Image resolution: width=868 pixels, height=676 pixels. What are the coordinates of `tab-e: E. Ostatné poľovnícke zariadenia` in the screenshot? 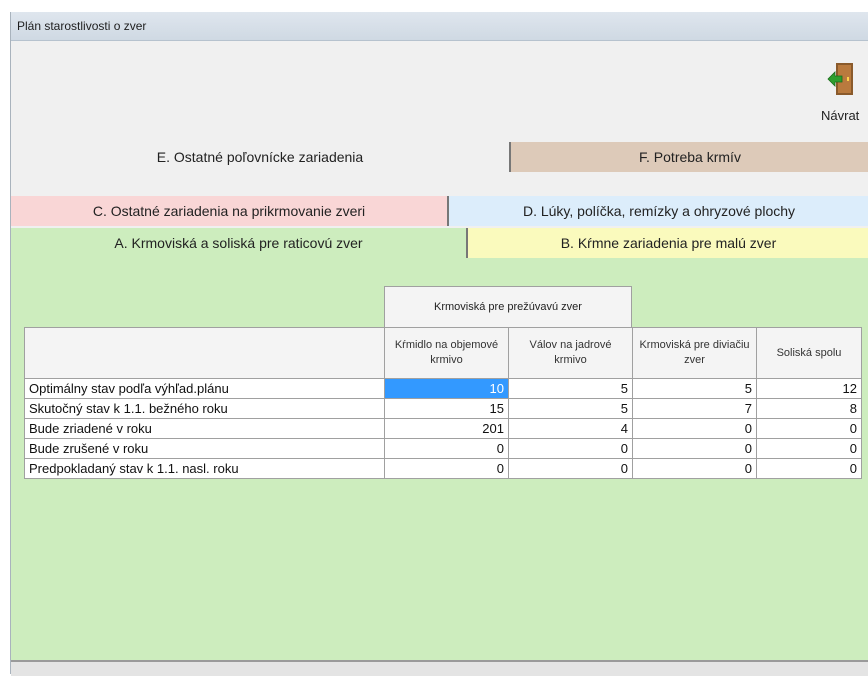 It's located at (261, 157).